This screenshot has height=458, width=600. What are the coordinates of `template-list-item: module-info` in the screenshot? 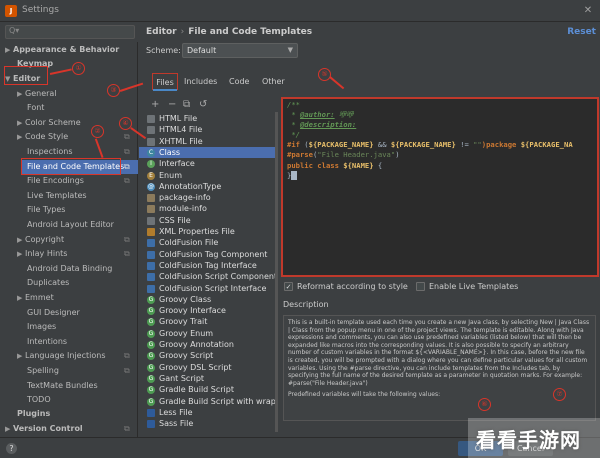 It's located at (208, 208).